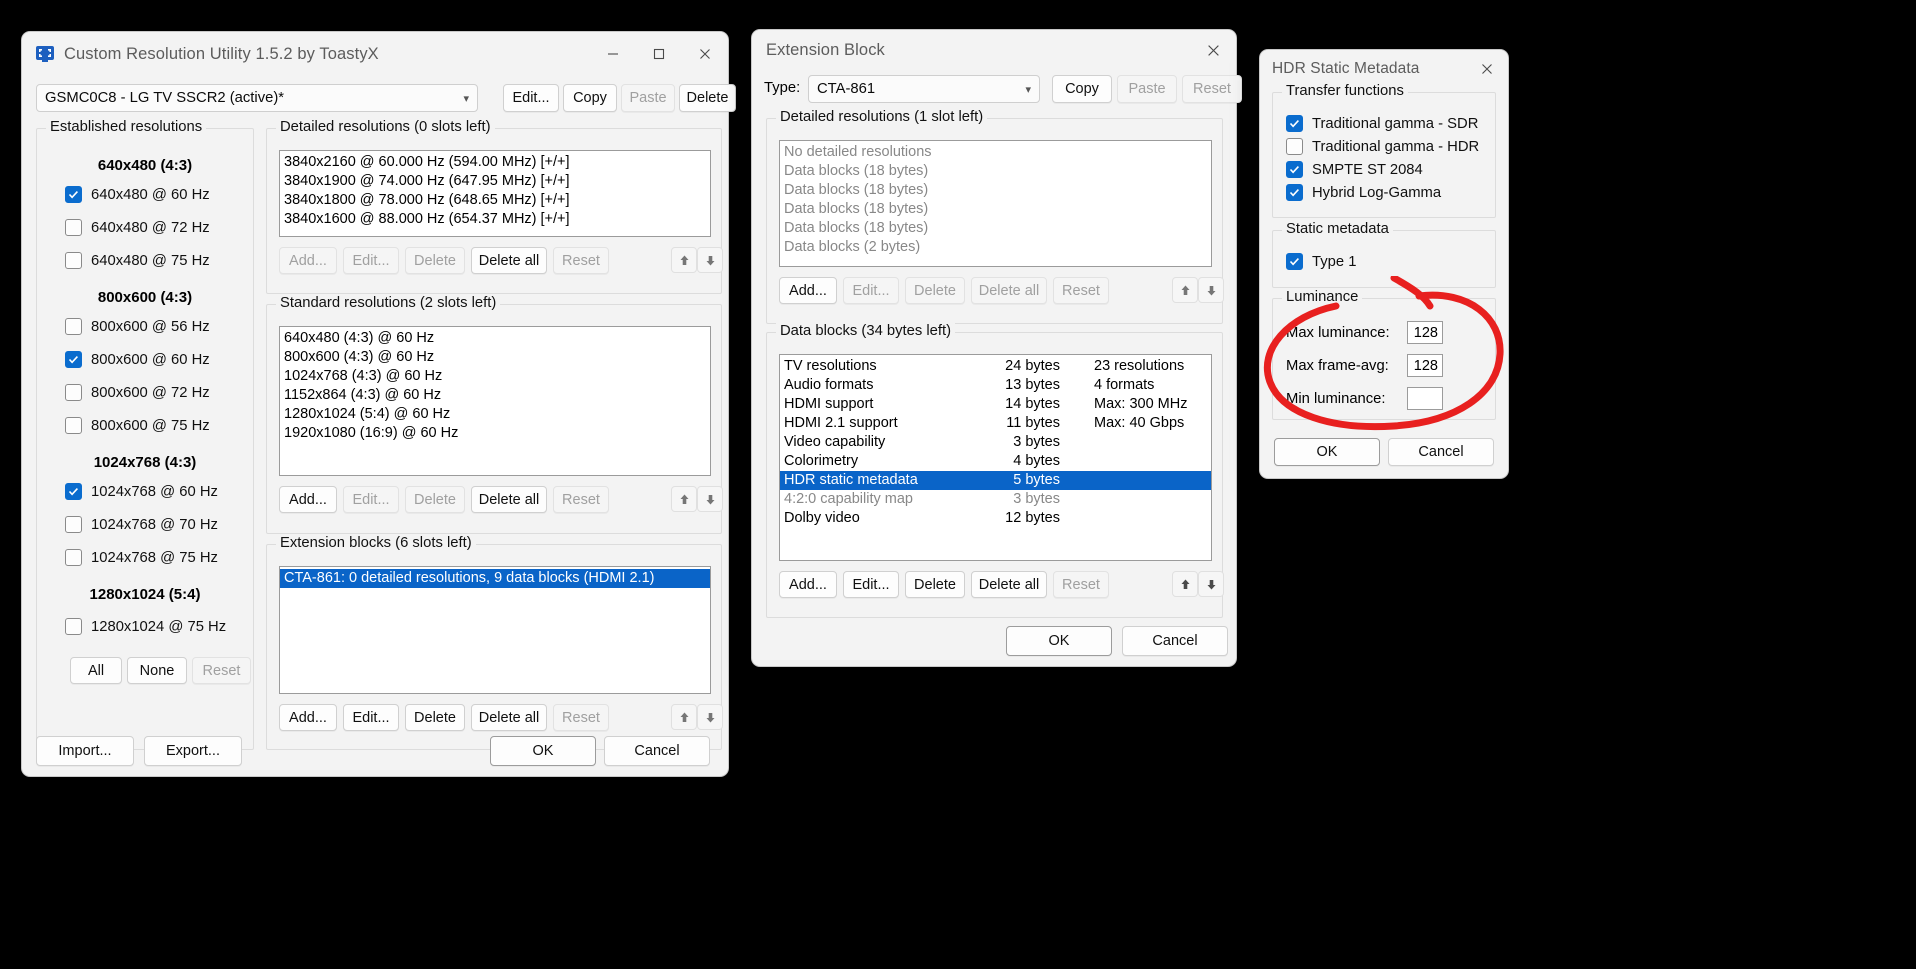 This screenshot has width=1916, height=969. What do you see at coordinates (590, 98) in the screenshot?
I see `copy-button: Copy` at bounding box center [590, 98].